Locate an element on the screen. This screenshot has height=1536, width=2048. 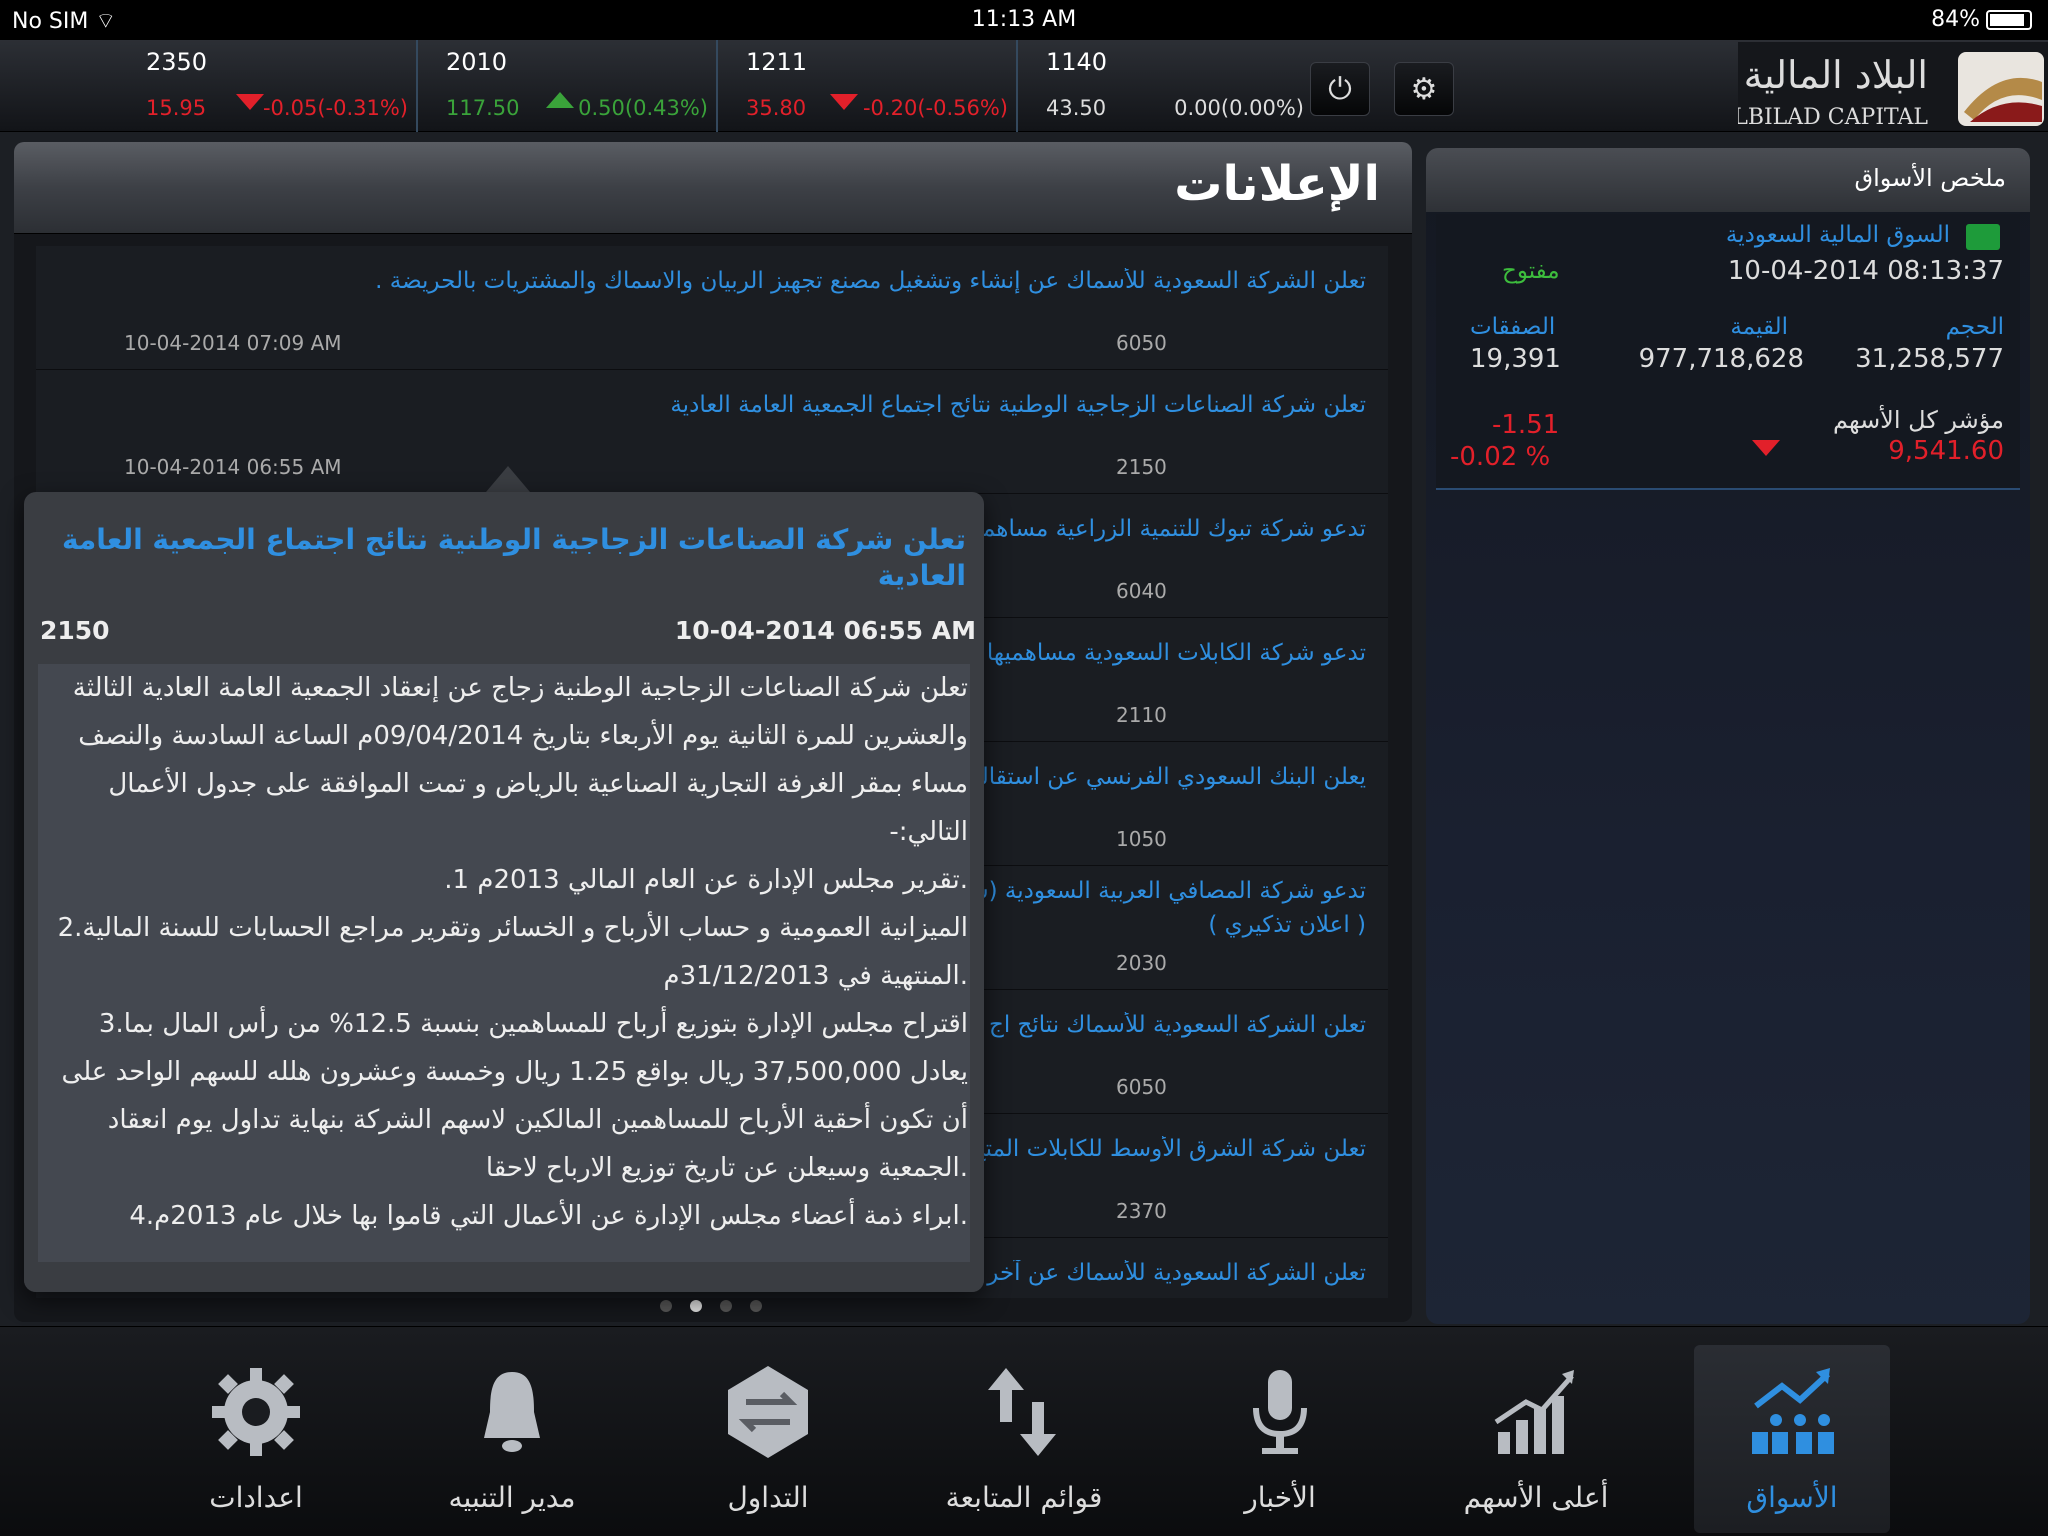
tab-markets: الأسواق is located at coordinates (1792, 1439).